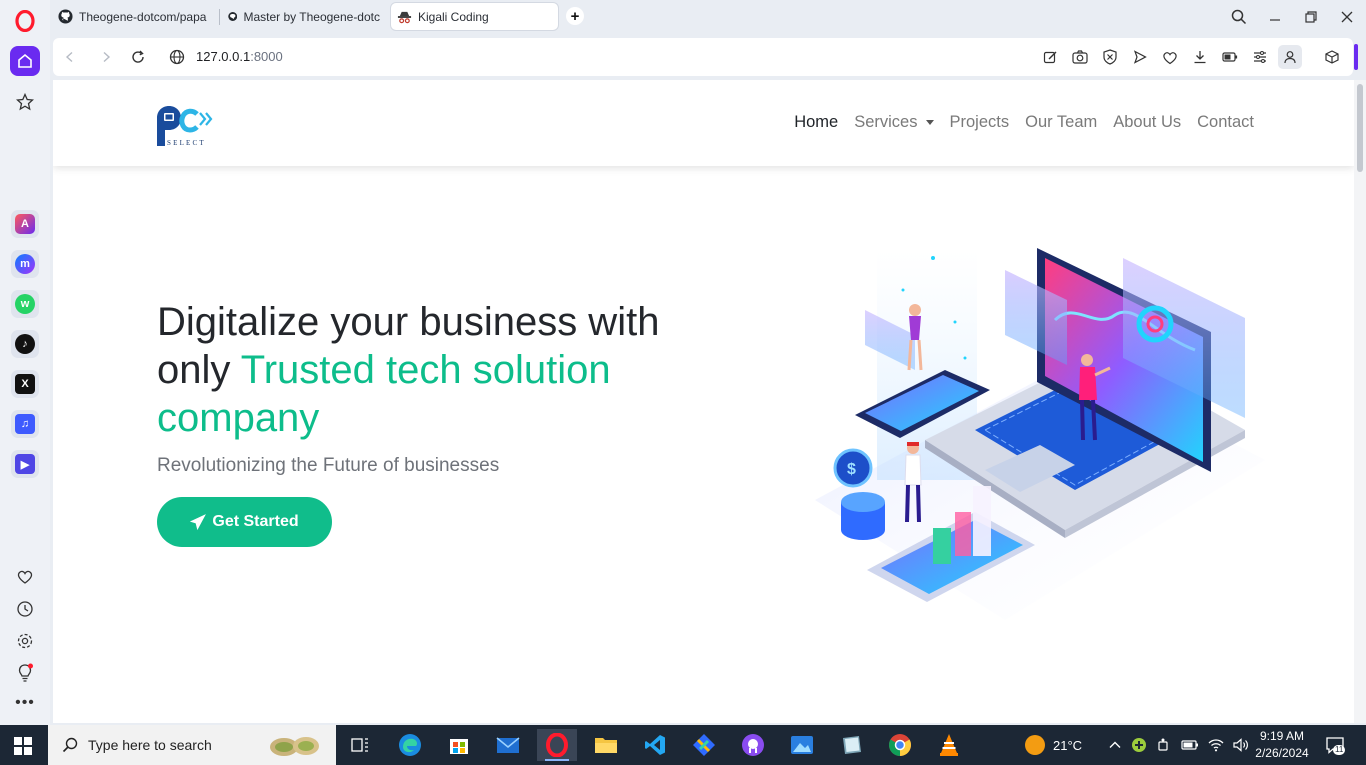 The height and width of the screenshot is (765, 1366). What do you see at coordinates (311, 16) in the screenshot?
I see `tab-label: Master by Theogene-dotc` at bounding box center [311, 16].